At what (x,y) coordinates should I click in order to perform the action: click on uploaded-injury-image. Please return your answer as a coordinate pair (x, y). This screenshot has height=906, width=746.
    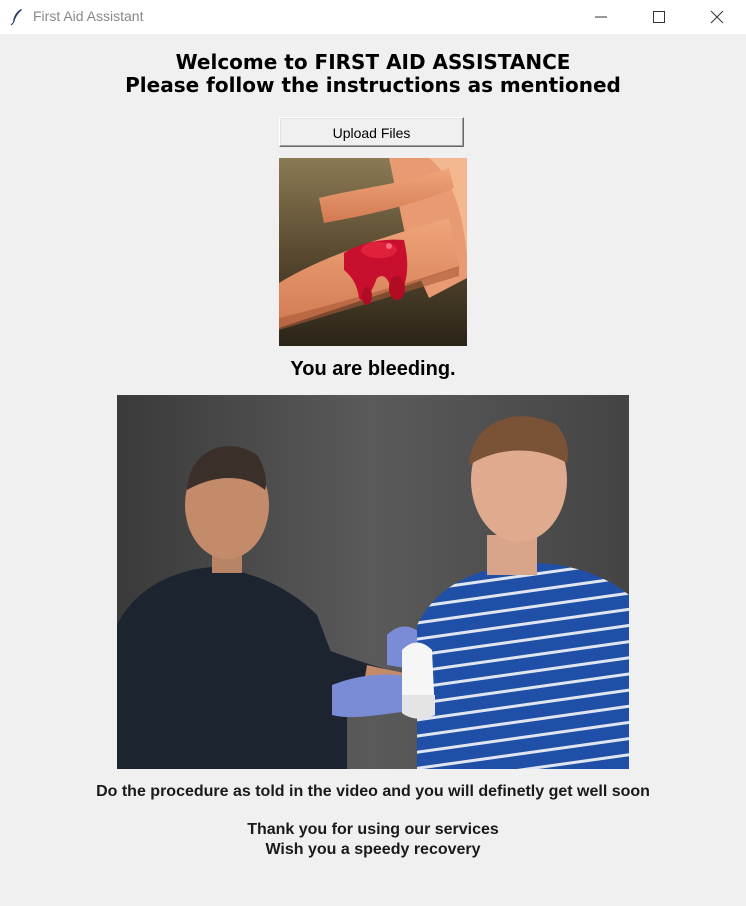
    Looking at the image, I should click on (373, 252).